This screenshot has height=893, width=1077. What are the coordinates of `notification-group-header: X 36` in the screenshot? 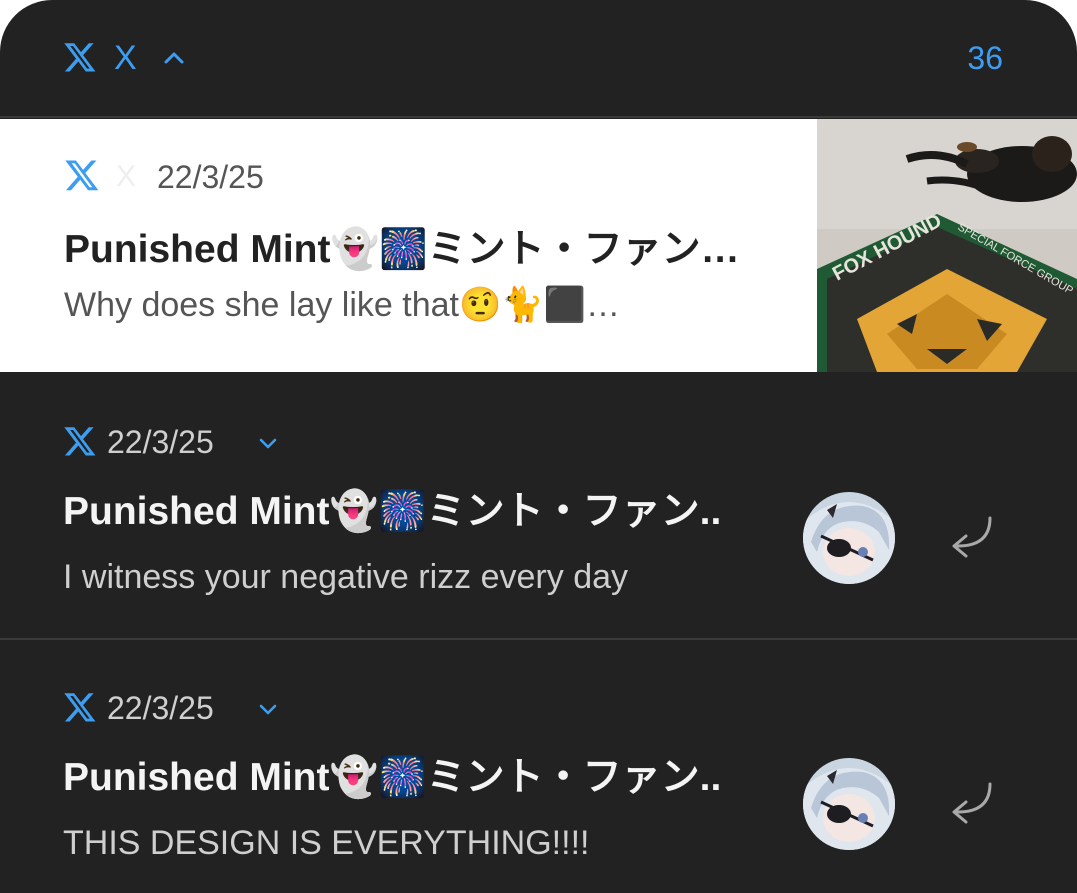 It's located at (538, 59).